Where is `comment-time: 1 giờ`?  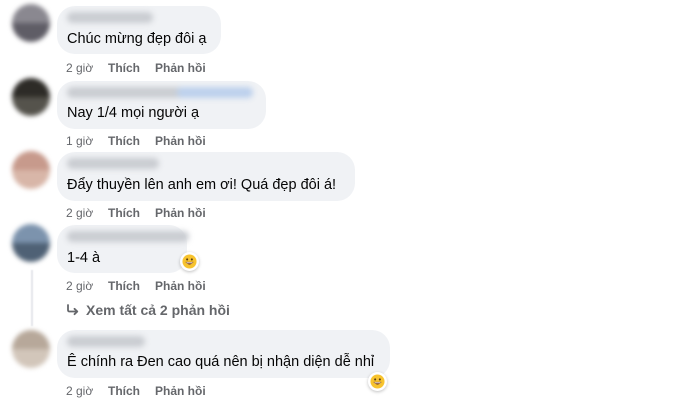 comment-time: 1 giờ is located at coordinates (87, 141).